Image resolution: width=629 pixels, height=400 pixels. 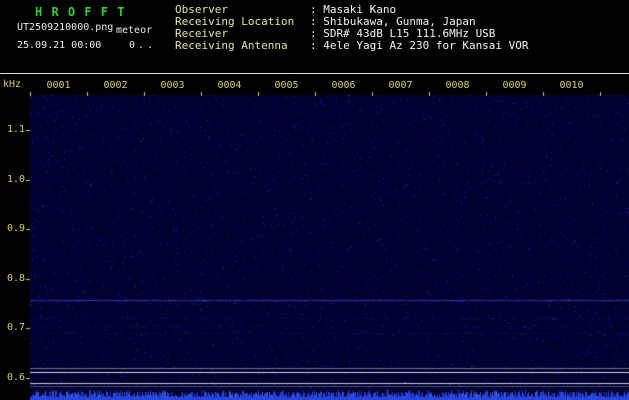 I want to click on x-axis-tick-label: 0009, so click(x=514, y=85).